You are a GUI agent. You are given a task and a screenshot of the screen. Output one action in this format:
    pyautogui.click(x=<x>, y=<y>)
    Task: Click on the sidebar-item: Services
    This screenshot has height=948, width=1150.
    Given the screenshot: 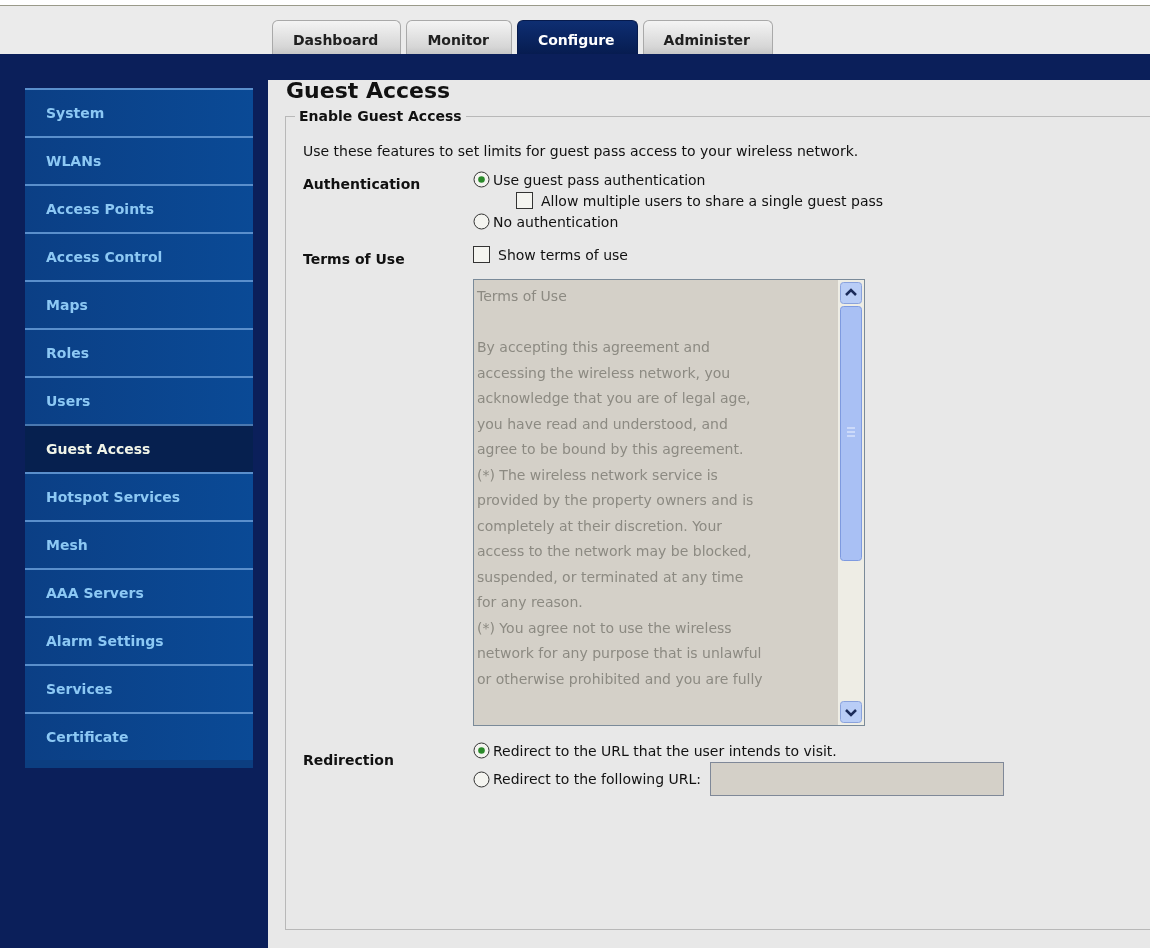 What is the action you would take?
    pyautogui.click(x=139, y=688)
    